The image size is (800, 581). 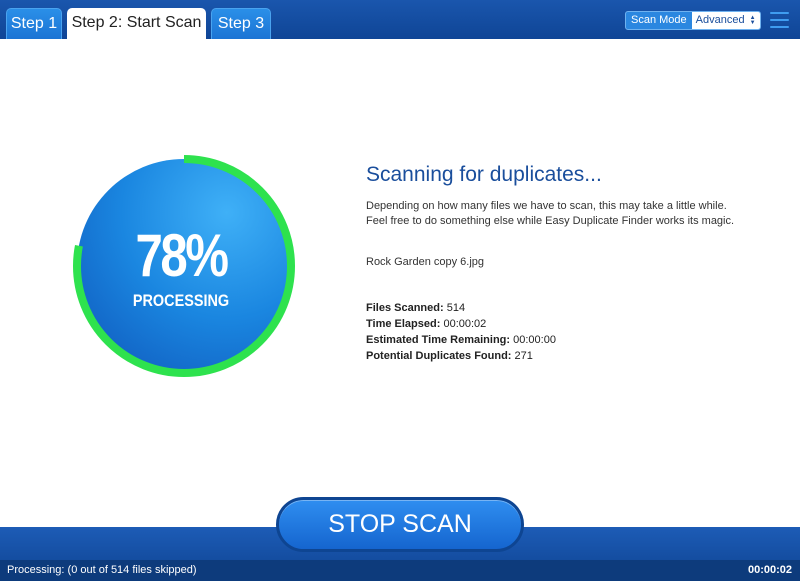 What do you see at coordinates (779, 20) in the screenshot?
I see `hamburger-menu-icon` at bounding box center [779, 20].